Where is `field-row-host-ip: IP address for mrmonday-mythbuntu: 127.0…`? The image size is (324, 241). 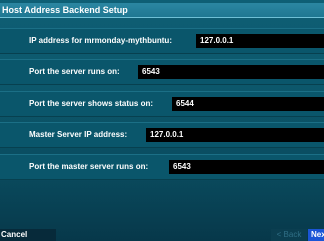 field-row-host-ip: IP address for mrmonday-mythbuntu: 127.0… is located at coordinates (162, 41).